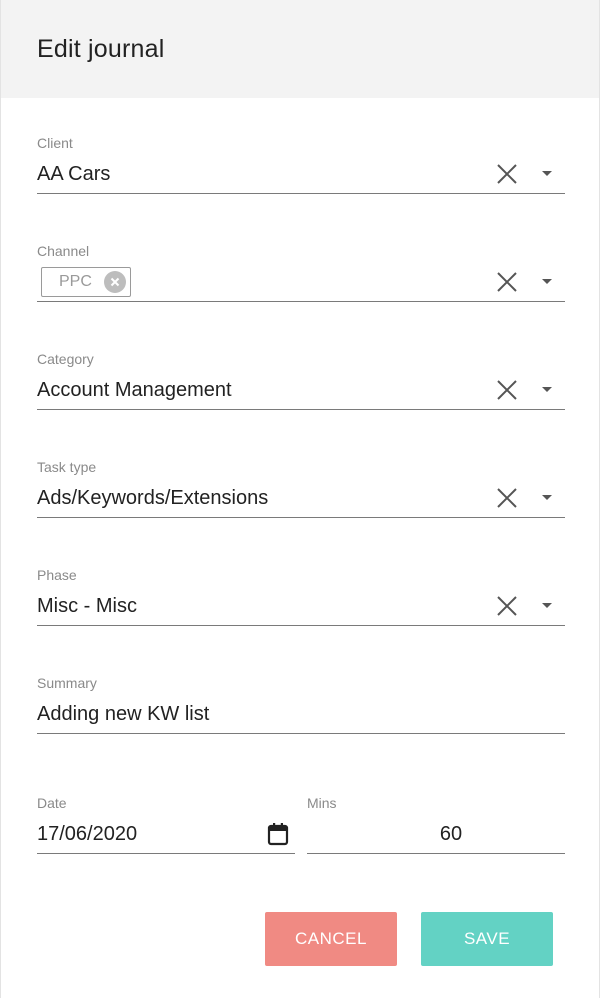 Image resolution: width=600 pixels, height=998 pixels. What do you see at coordinates (87, 605) in the screenshot?
I see `phase-value: Misc - Misc` at bounding box center [87, 605].